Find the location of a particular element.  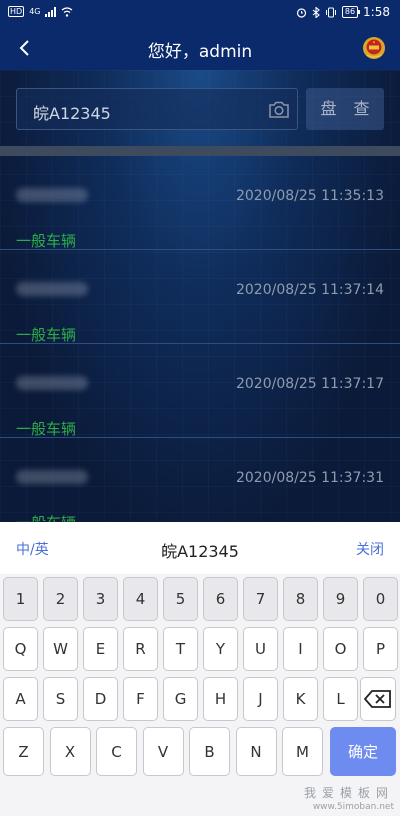

vibrate-icon is located at coordinates (330, 12).